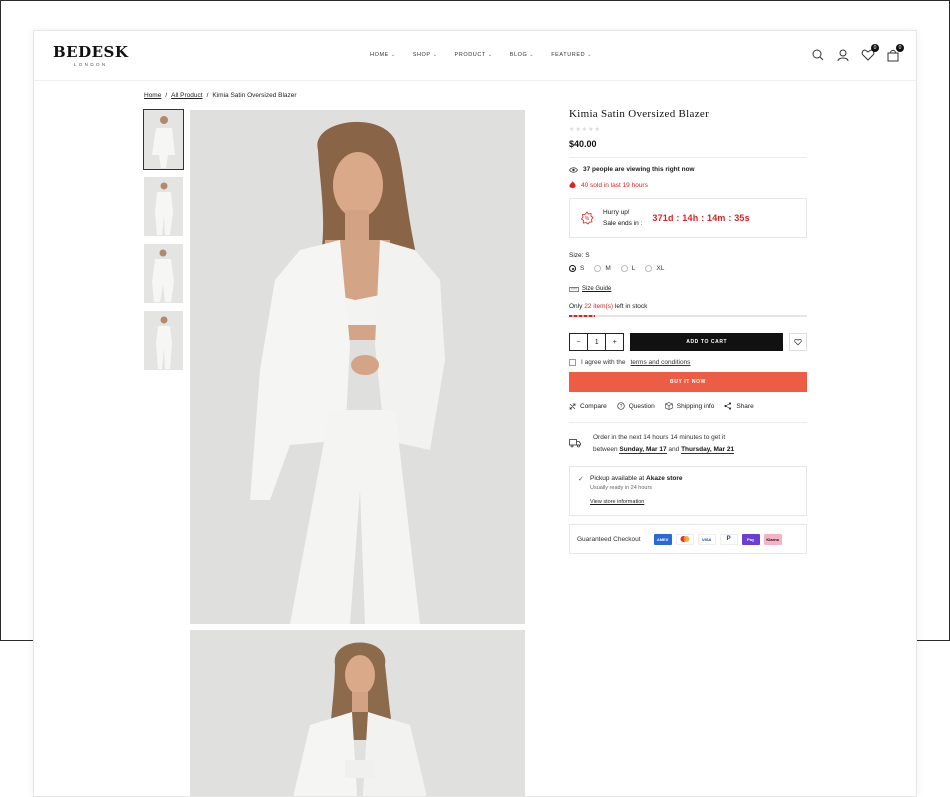 This screenshot has width=950, height=797. I want to click on stock-suffix: left in stock, so click(631, 306).